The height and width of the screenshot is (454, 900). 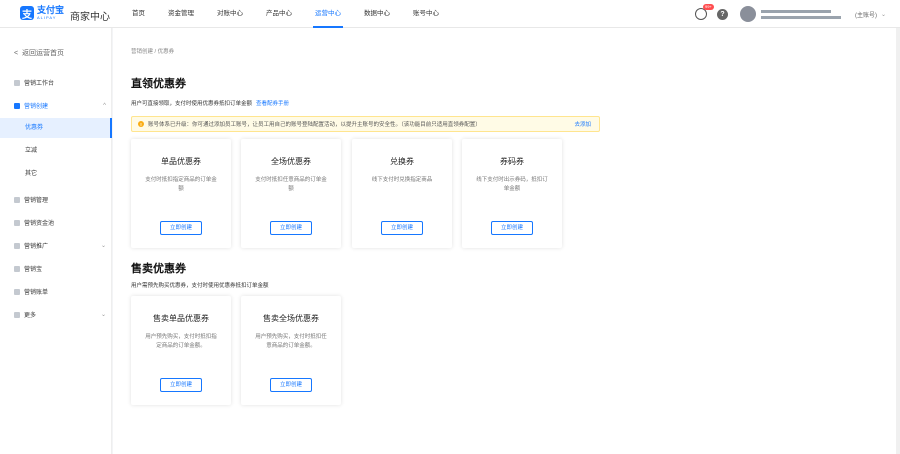 I want to click on breadcrumb: 营销创建 / 优惠券, so click(x=153, y=52).